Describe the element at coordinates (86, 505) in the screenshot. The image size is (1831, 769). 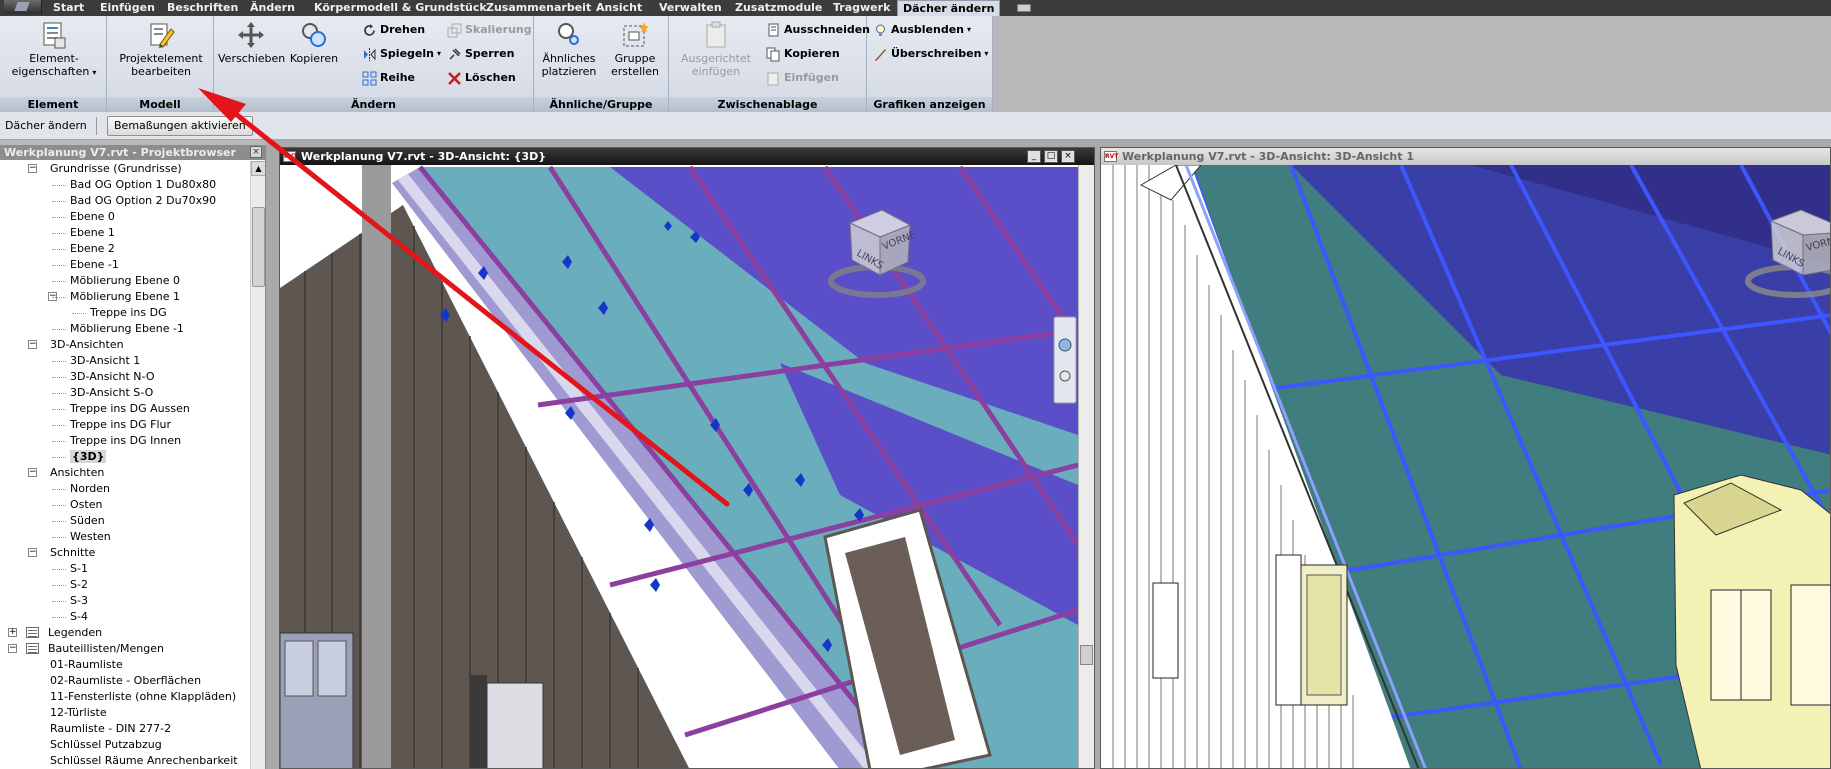
I see `tree-item: Osten` at that location.